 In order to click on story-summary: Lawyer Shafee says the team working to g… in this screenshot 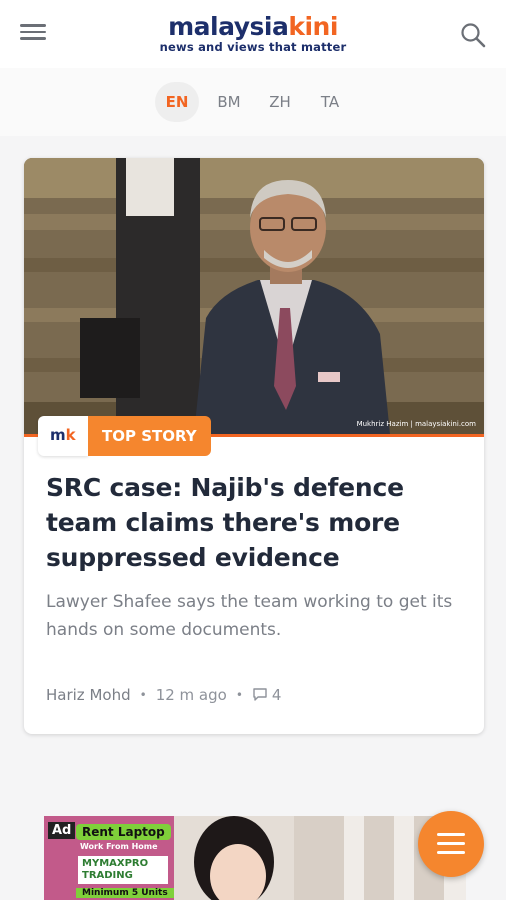, I will do `click(249, 616)`.